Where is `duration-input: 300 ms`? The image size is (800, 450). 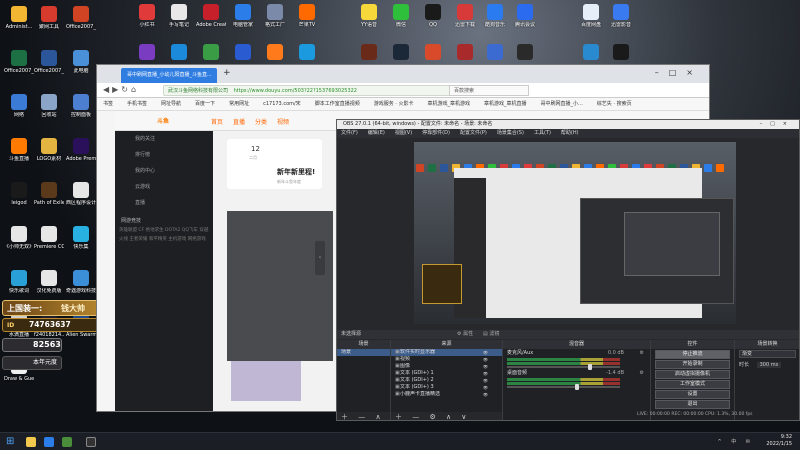 duration-input: 300 ms is located at coordinates (769, 365).